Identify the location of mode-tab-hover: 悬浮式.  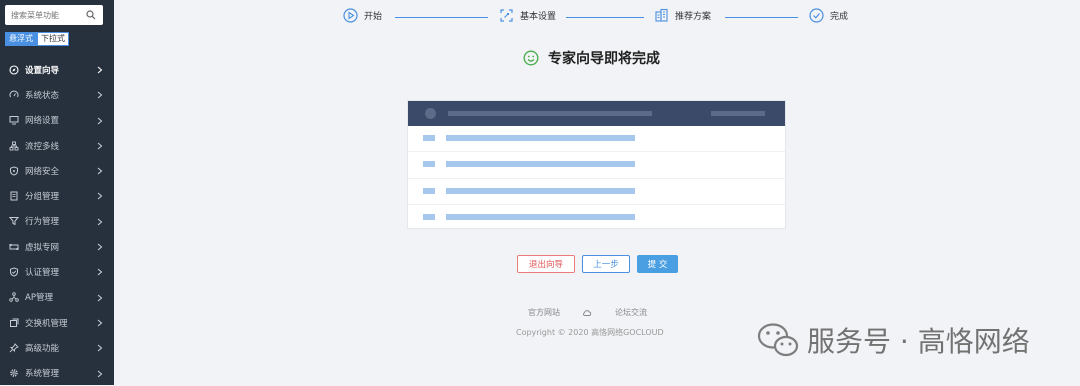
(21, 39).